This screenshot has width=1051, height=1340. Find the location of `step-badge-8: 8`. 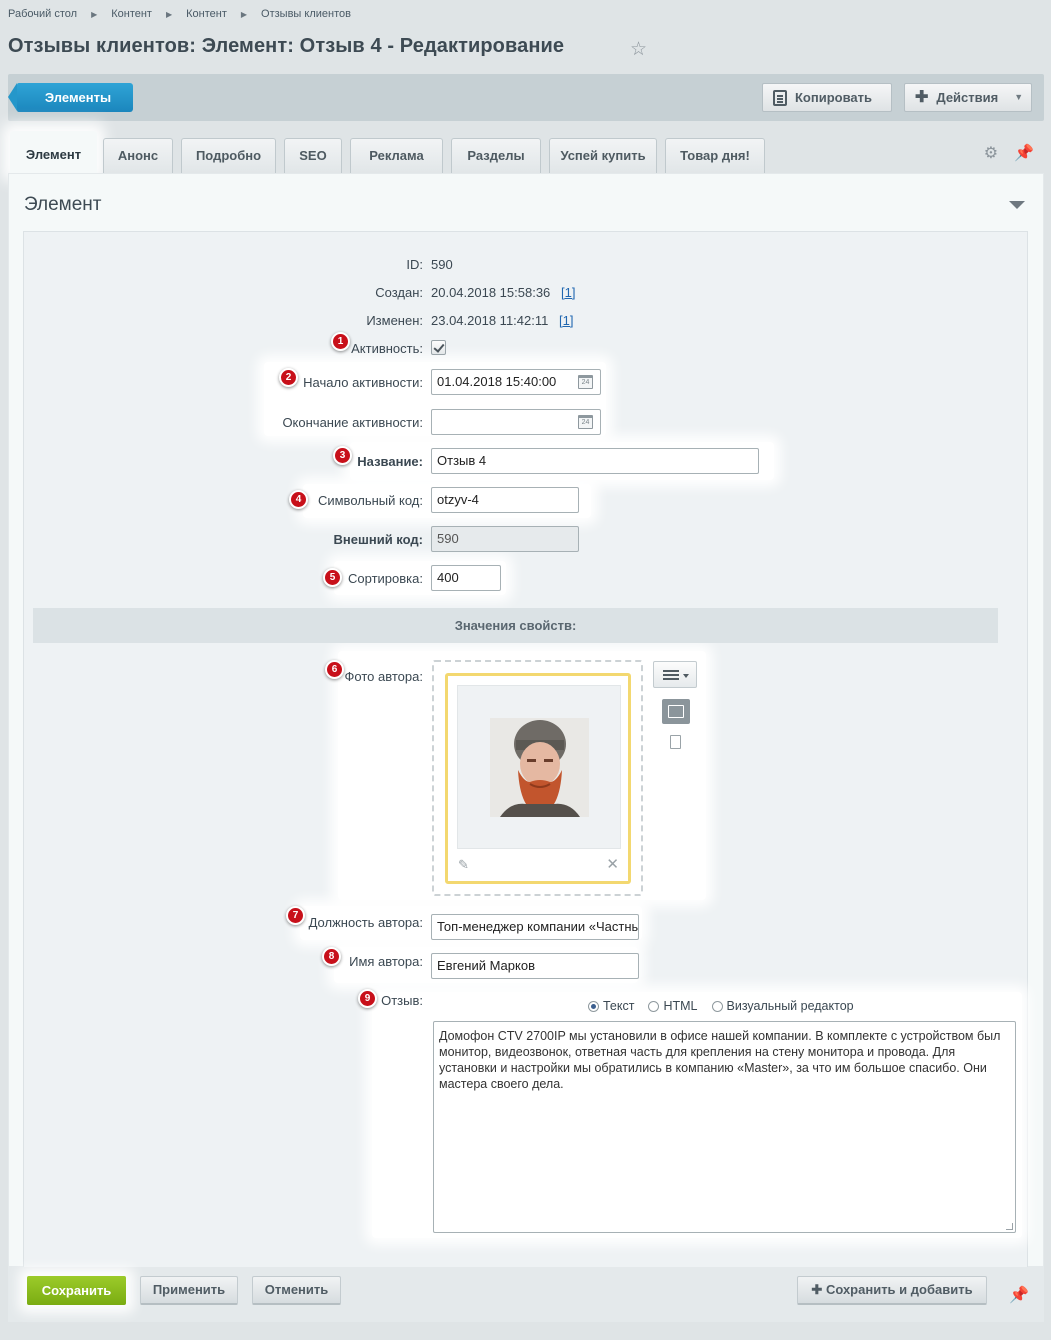

step-badge-8: 8 is located at coordinates (331, 956).